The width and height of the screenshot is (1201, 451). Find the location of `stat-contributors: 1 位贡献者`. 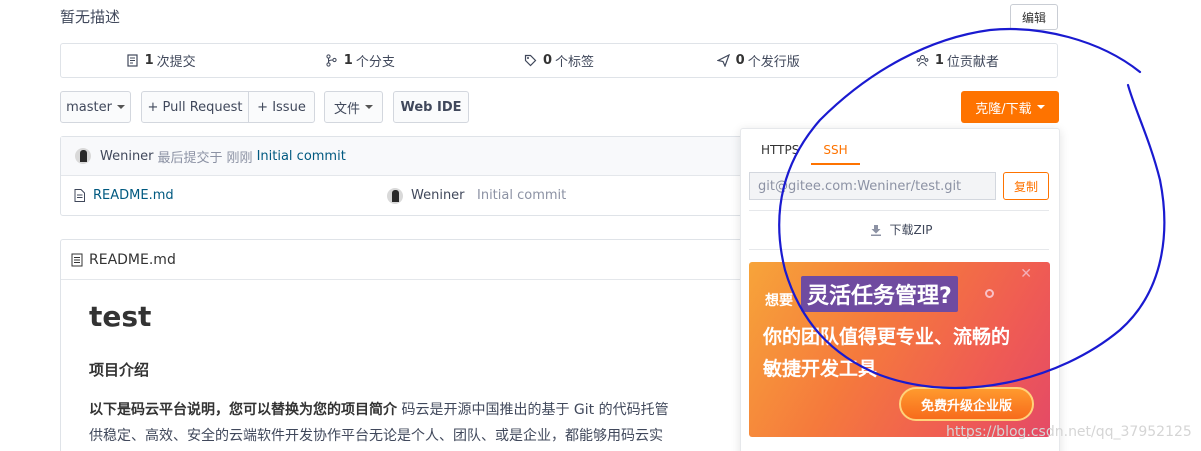

stat-contributors: 1 位贡献者 is located at coordinates (957, 60).